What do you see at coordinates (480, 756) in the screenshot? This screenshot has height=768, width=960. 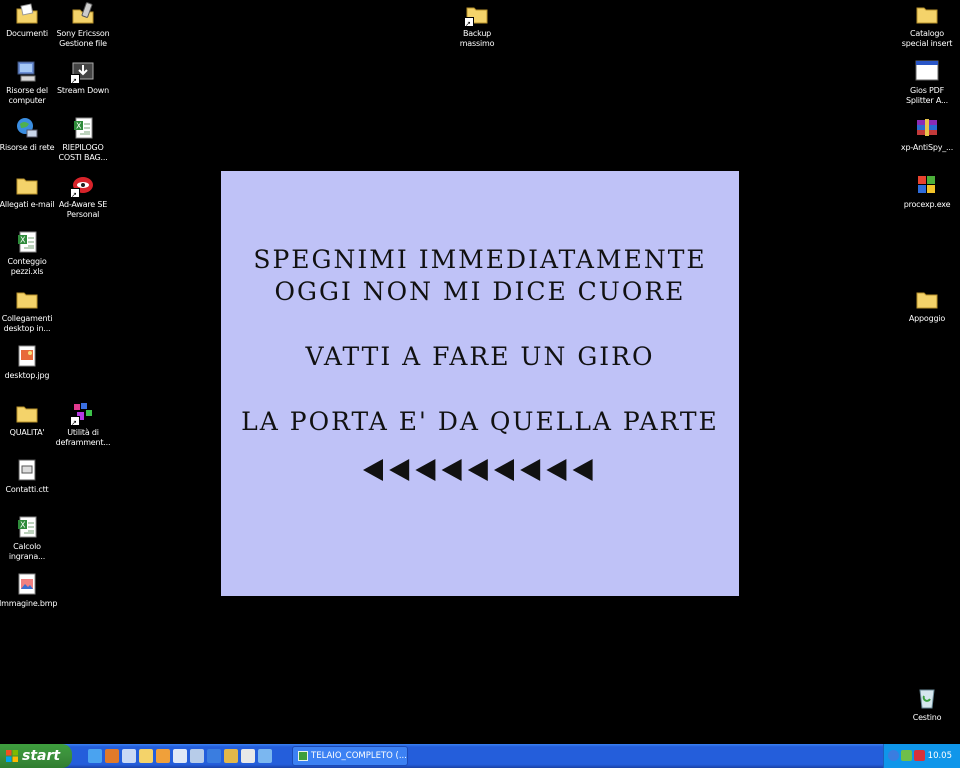 I see `taskbar: start TELAIO_COMPLETO (... 10.05` at bounding box center [480, 756].